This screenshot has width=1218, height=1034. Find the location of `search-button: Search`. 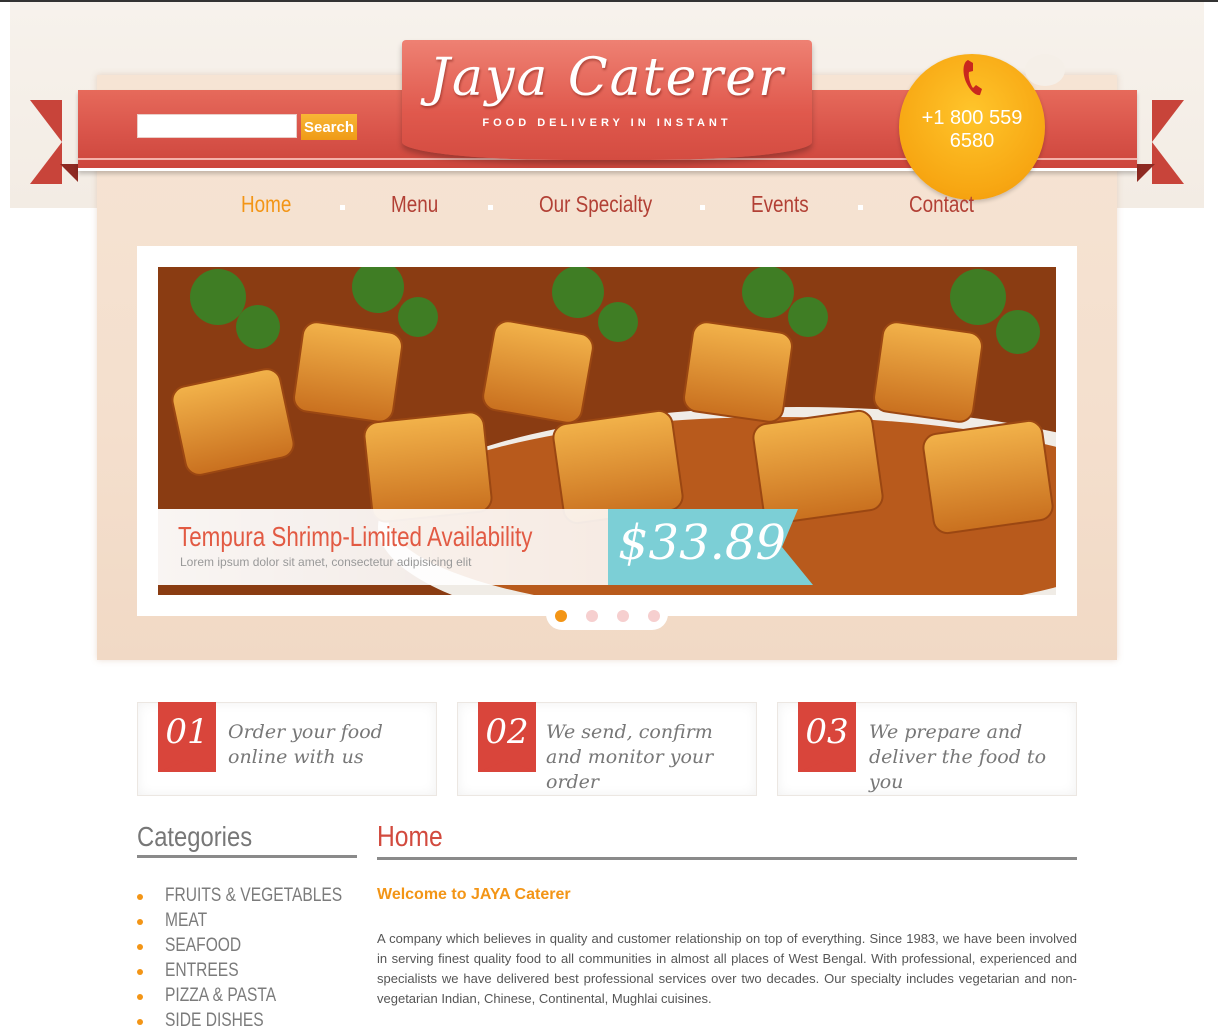

search-button: Search is located at coordinates (329, 127).